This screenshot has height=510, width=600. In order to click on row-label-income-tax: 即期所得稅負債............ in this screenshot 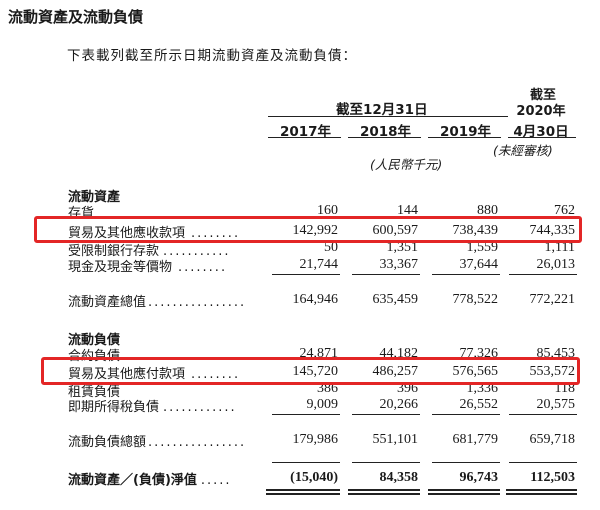, I will do `click(152, 407)`.